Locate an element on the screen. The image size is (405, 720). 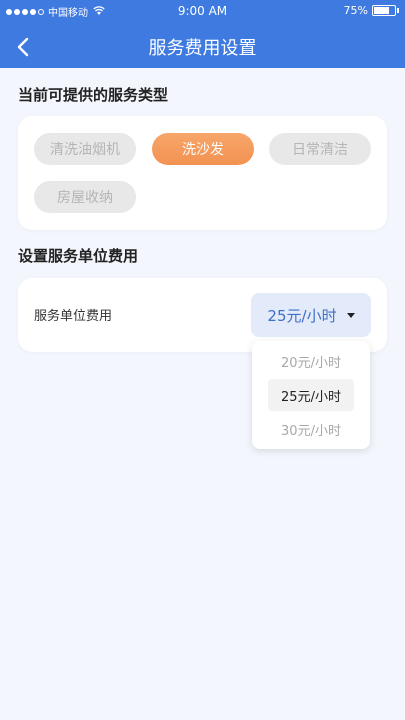
service-types-heading: 当前可提供的服务类型 is located at coordinates (93, 95).